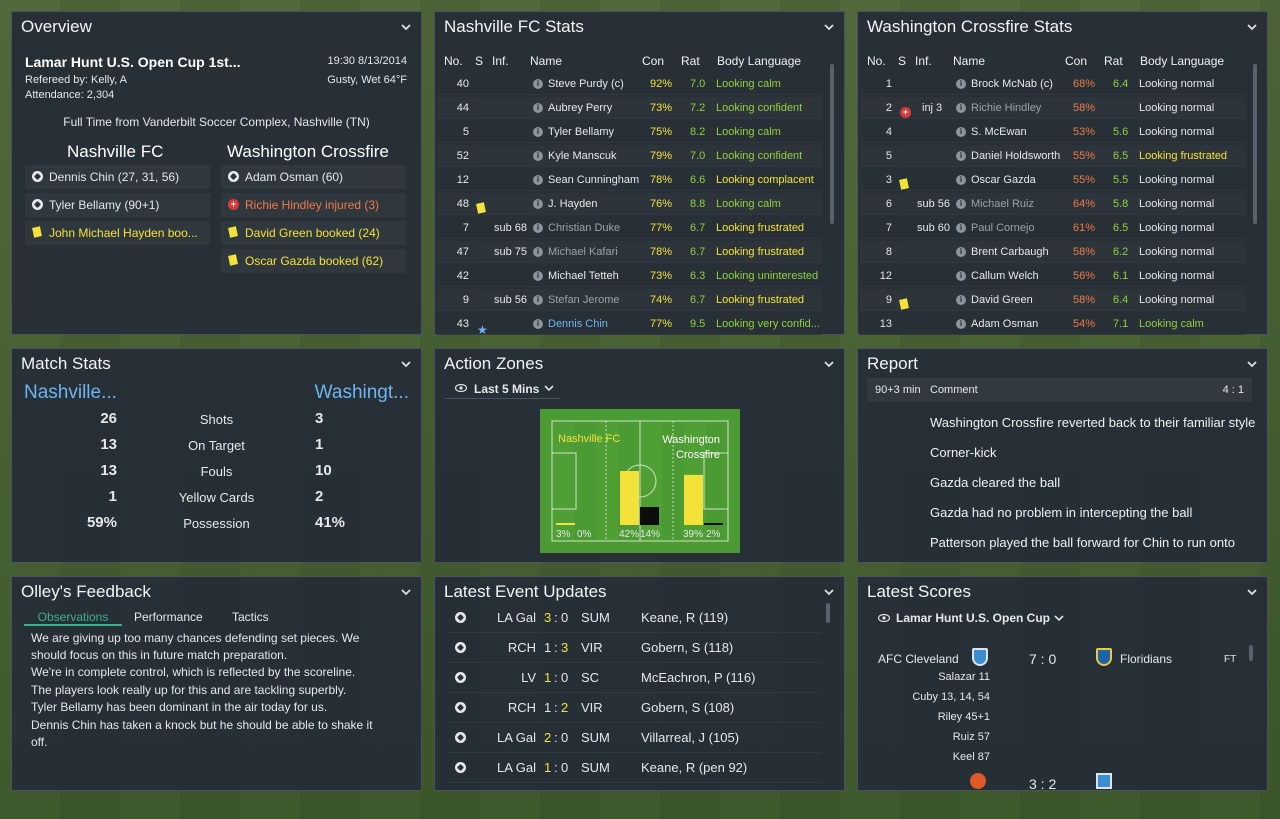 This screenshot has width=1280, height=819. Describe the element at coordinates (1010, 252) in the screenshot. I see `player-name: Brent Carbaugh` at that location.